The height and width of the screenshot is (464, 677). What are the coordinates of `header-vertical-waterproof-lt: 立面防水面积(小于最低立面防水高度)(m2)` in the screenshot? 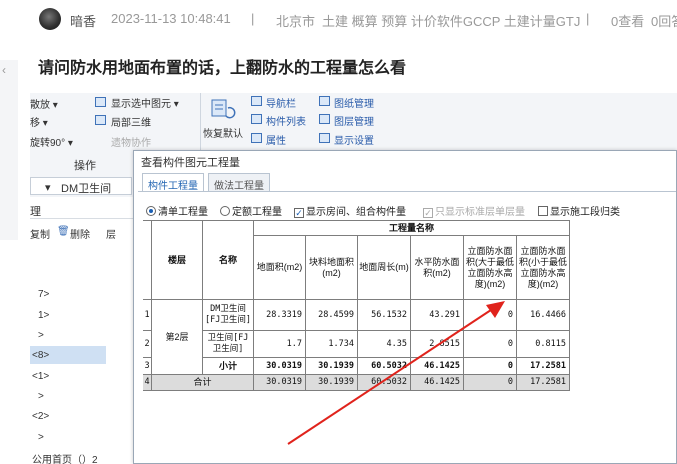 It's located at (543, 268).